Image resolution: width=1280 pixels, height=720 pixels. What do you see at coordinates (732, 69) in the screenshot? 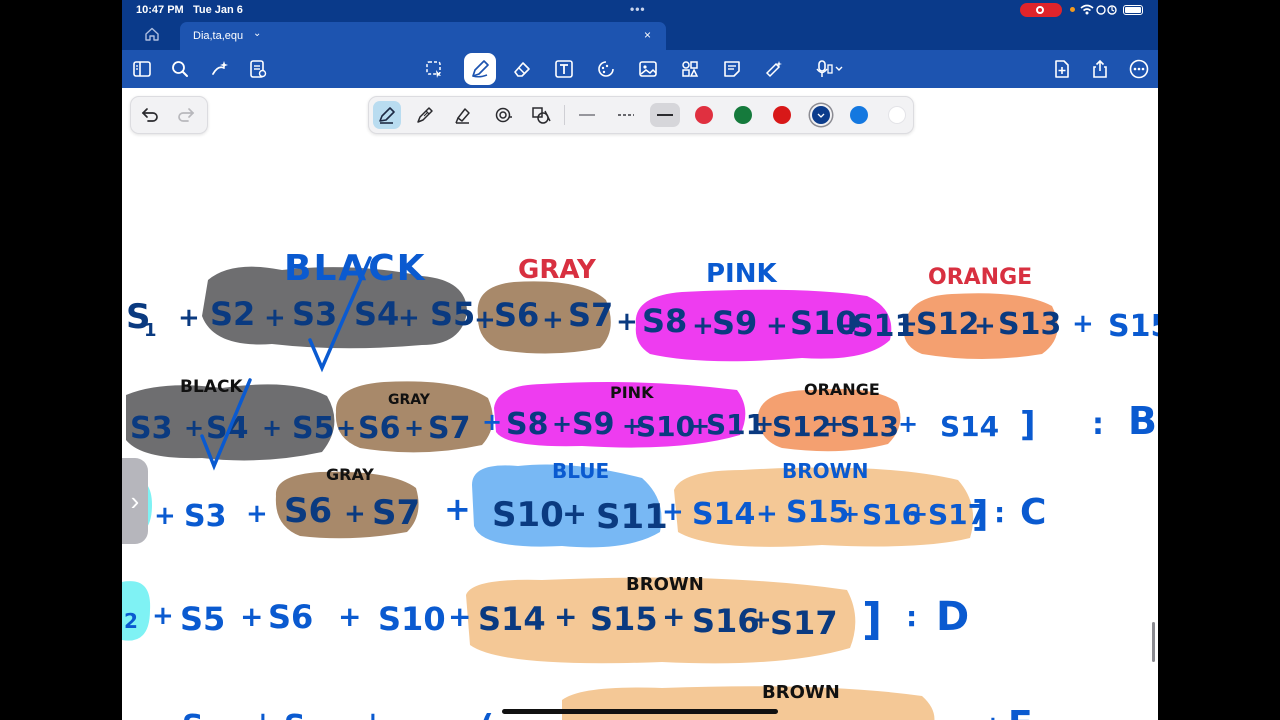
I see `sticky-note-icon` at bounding box center [732, 69].